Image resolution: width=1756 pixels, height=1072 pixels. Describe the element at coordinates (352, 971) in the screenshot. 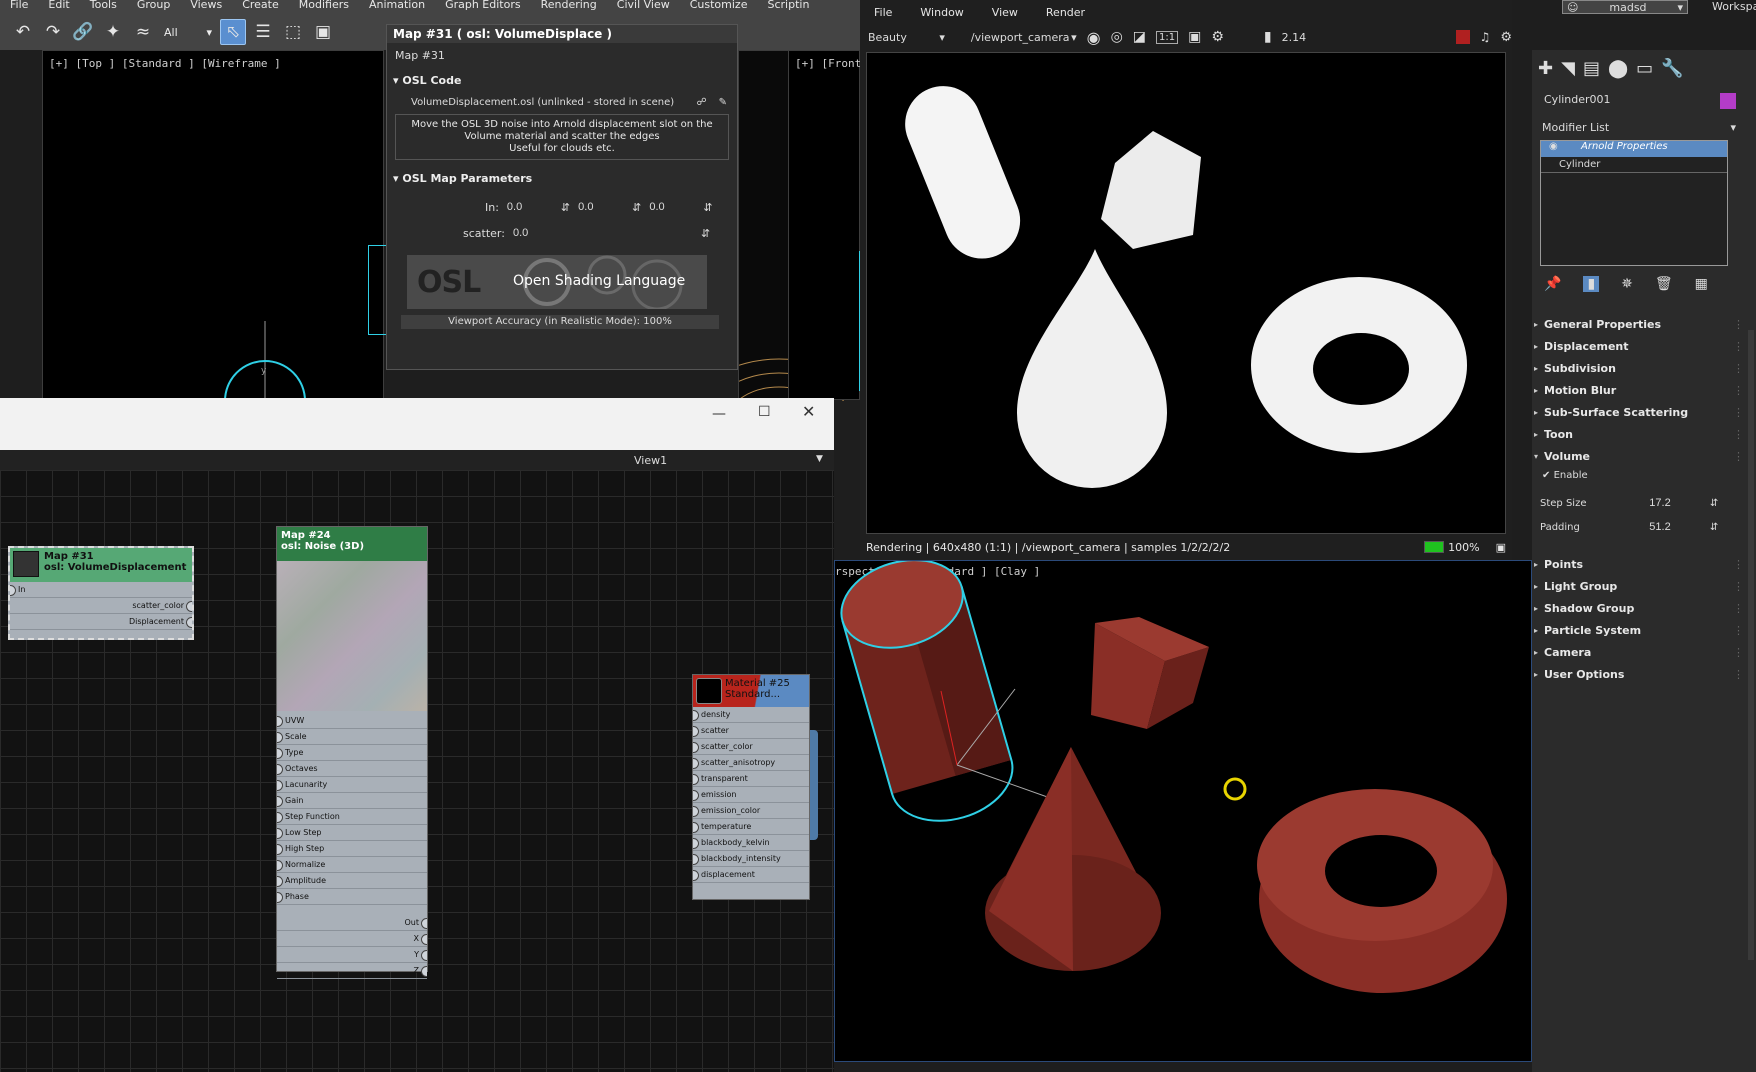

I see `socket-z: Z` at that location.